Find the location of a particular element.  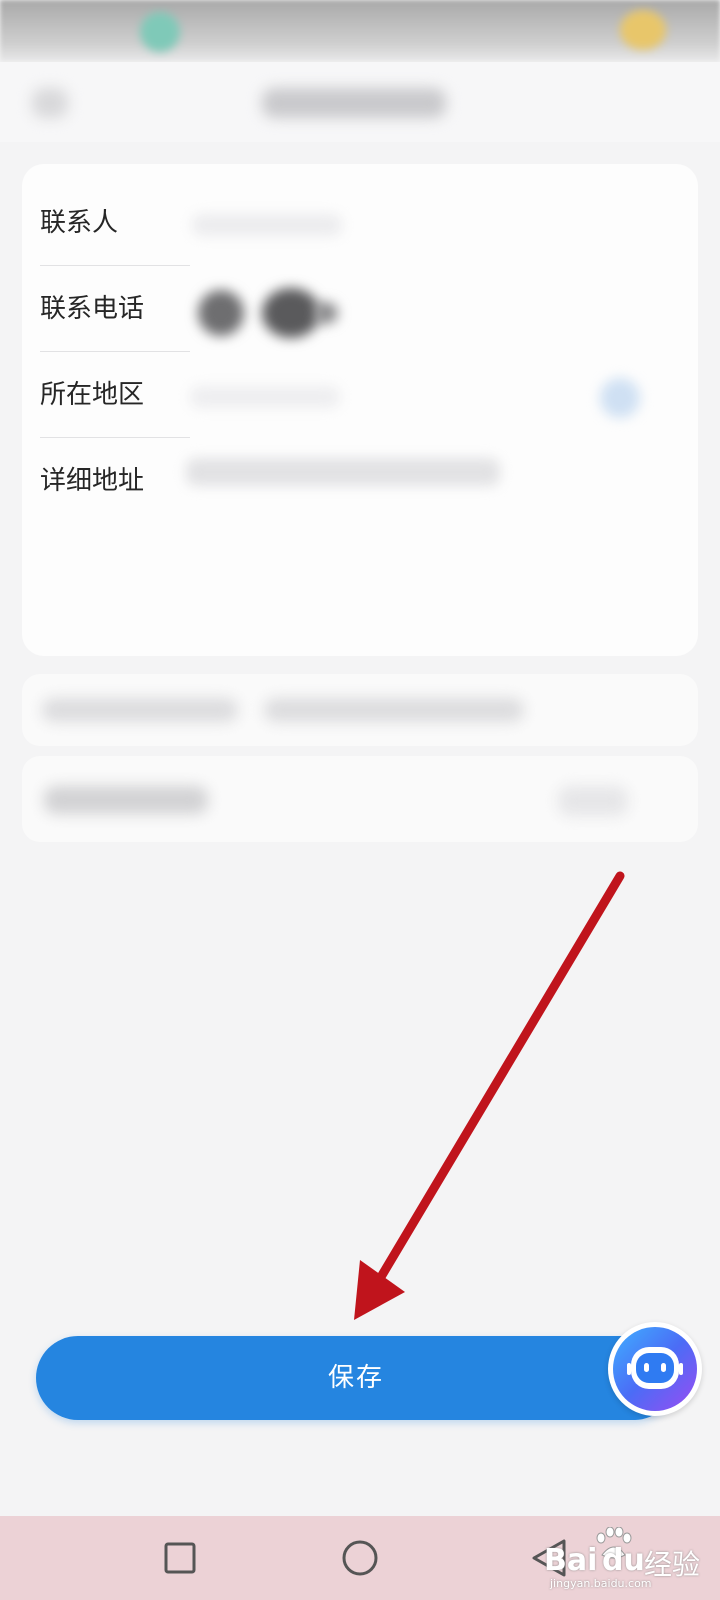

title-bar is located at coordinates (360, 102).